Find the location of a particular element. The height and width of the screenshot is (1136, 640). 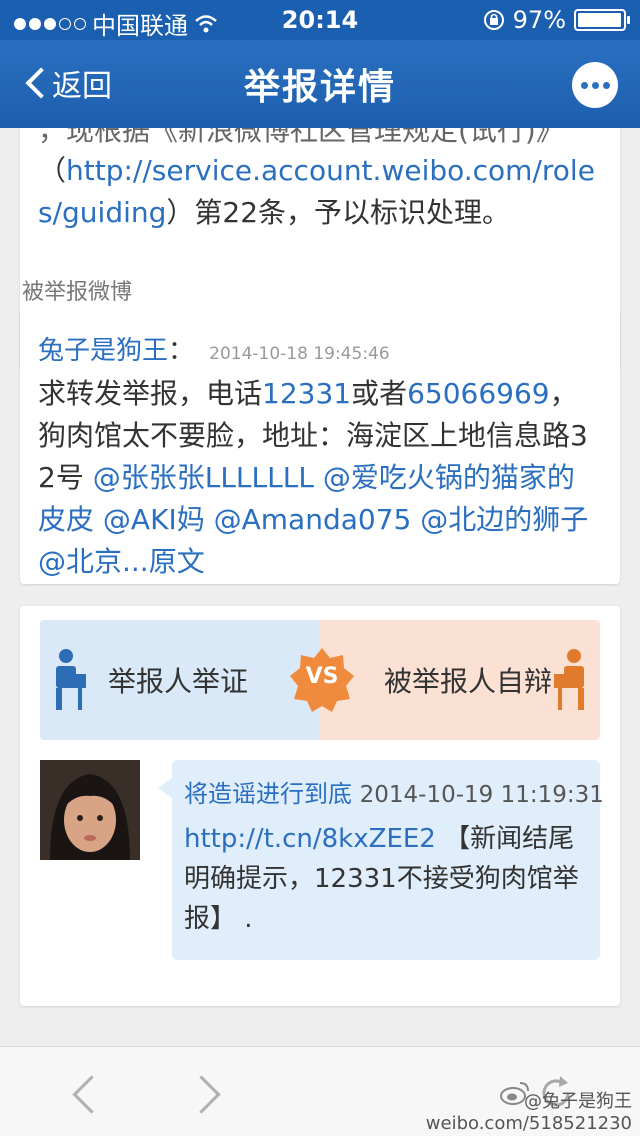

wifi-icon is located at coordinates (206, 23).